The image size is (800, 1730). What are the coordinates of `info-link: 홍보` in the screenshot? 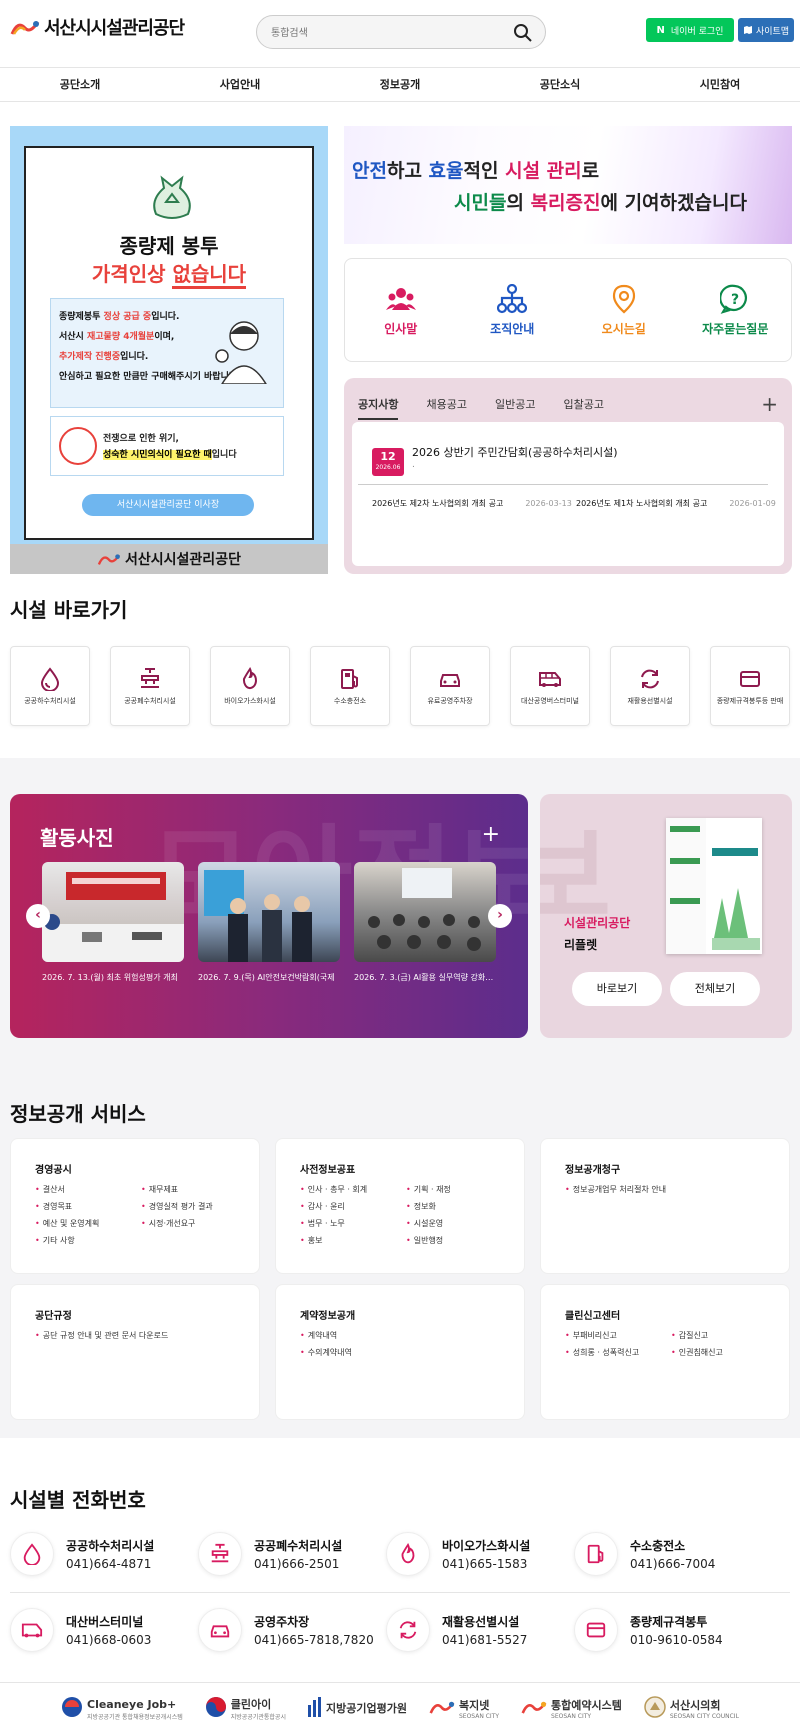 It's located at (353, 1240).